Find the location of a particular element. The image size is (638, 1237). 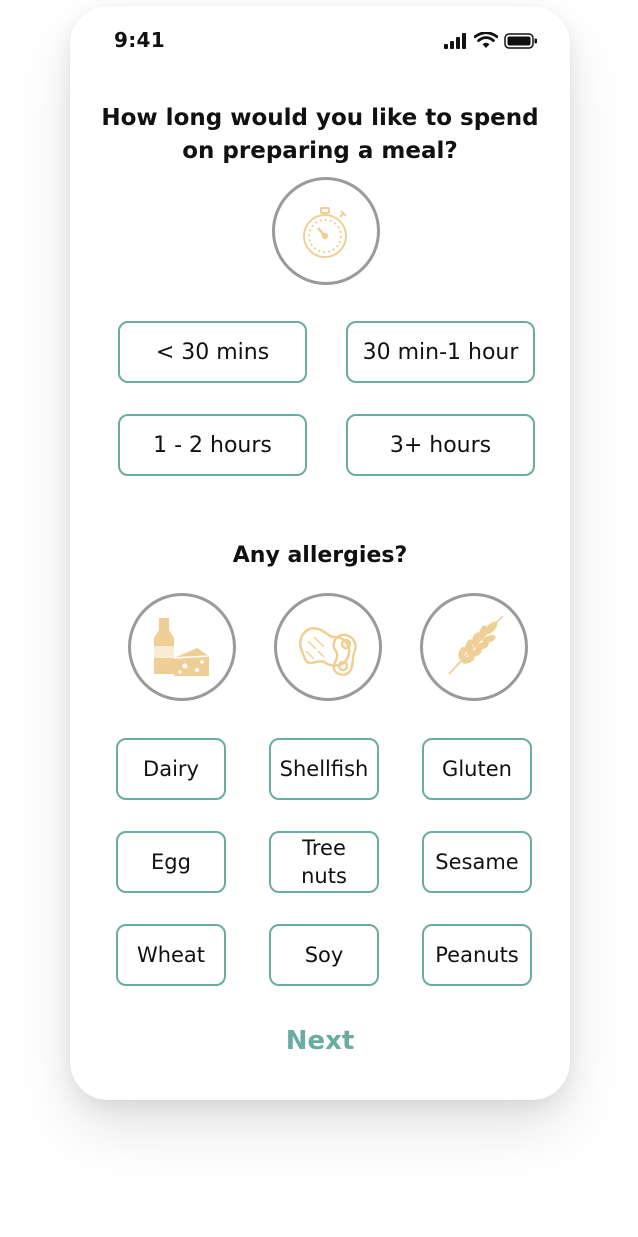

allergy-option-tree-nuts: Tree nuts is located at coordinates (324, 862).